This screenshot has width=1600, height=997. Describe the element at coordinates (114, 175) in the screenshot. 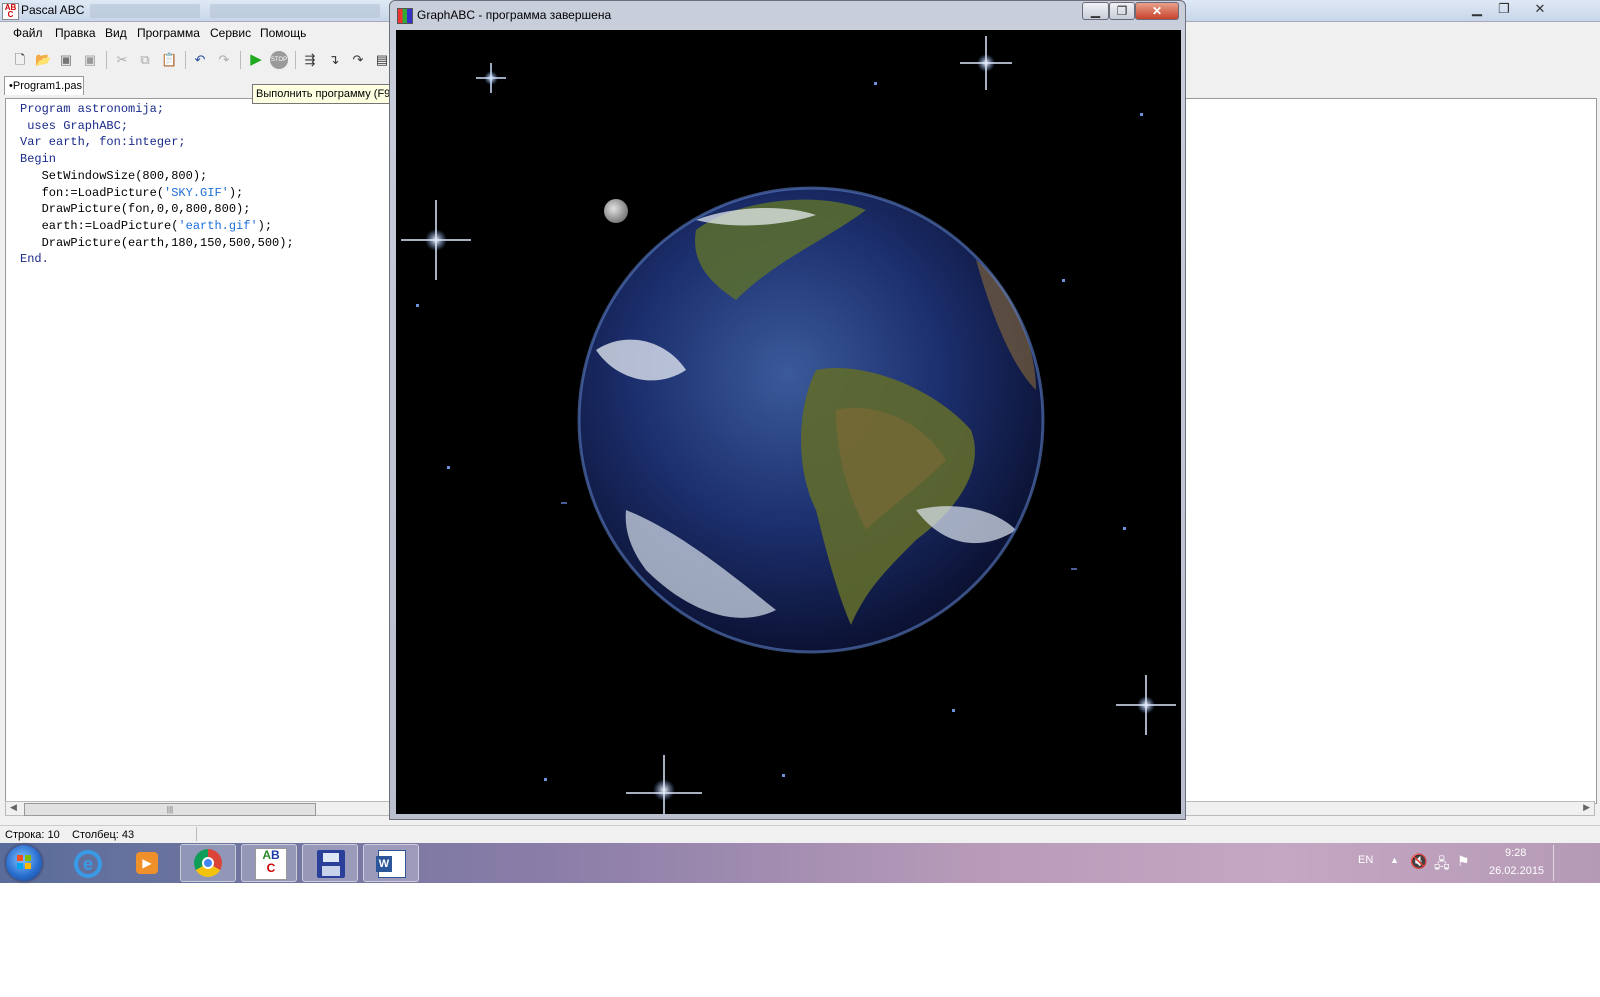

I see `code-line-text: SetWindowSize(800,800);` at that location.